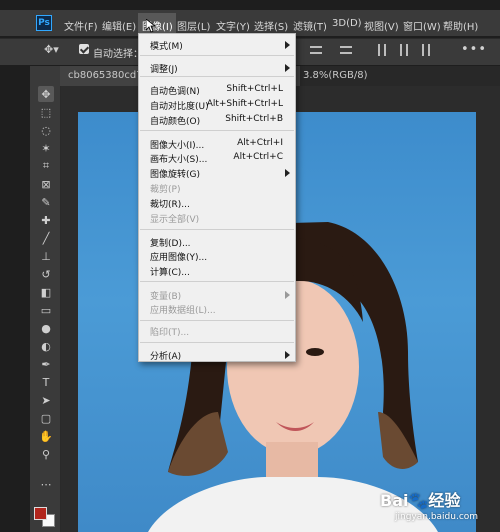  Describe the element at coordinates (422, 25) in the screenshot. I see `menu-window: 窗口(W)` at that location.